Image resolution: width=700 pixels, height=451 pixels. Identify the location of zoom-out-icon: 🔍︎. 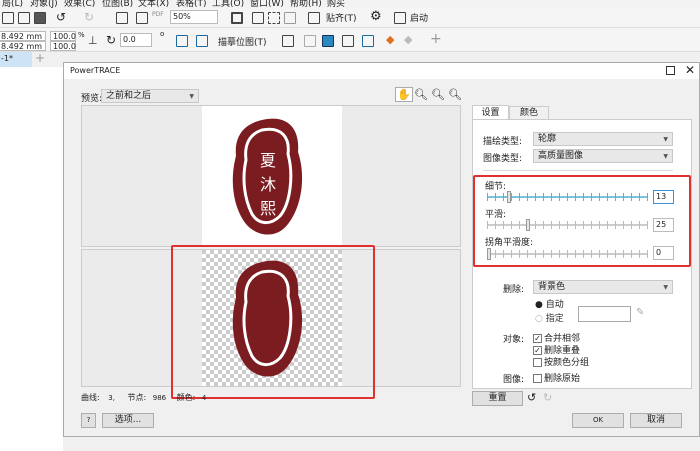
(438, 94).